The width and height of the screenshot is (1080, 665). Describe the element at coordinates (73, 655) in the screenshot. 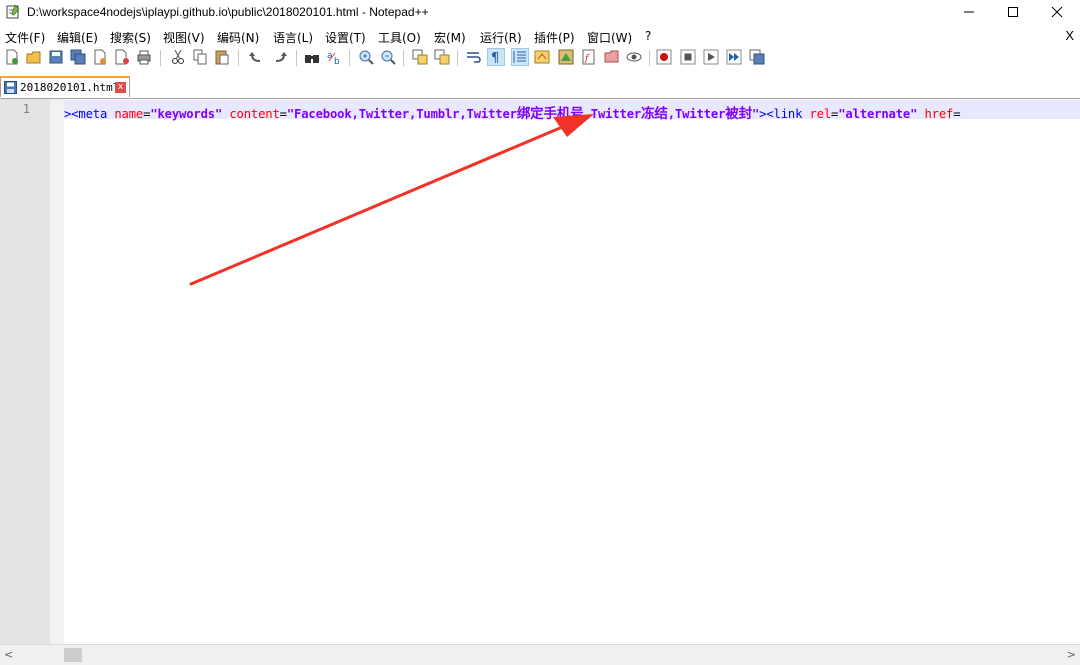

I see `scrollbar-thumb` at that location.